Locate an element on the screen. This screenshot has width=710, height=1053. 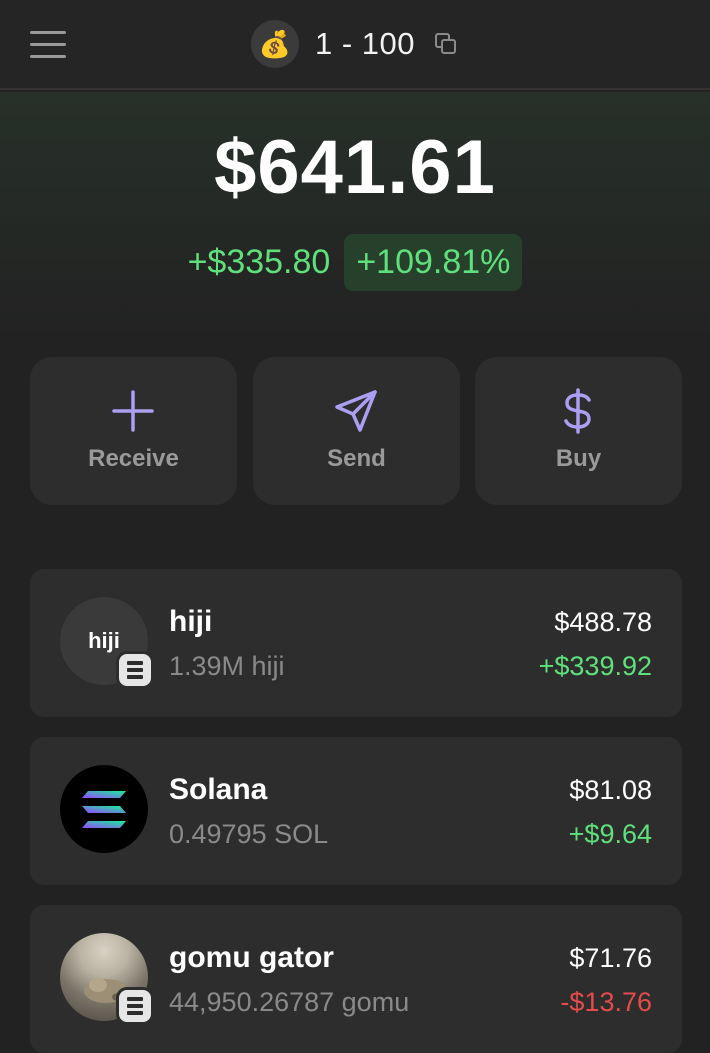
copy-icon is located at coordinates (446, 44).